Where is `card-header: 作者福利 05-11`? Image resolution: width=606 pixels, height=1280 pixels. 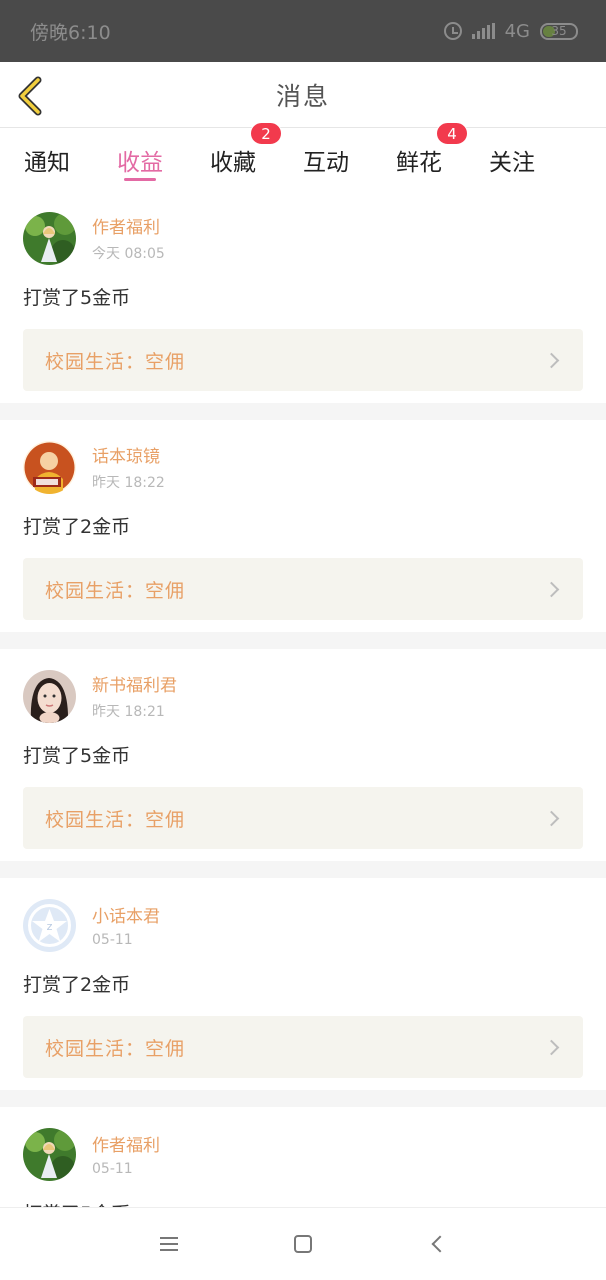
card-header: 作者福利 05-11 is located at coordinates (303, 1154).